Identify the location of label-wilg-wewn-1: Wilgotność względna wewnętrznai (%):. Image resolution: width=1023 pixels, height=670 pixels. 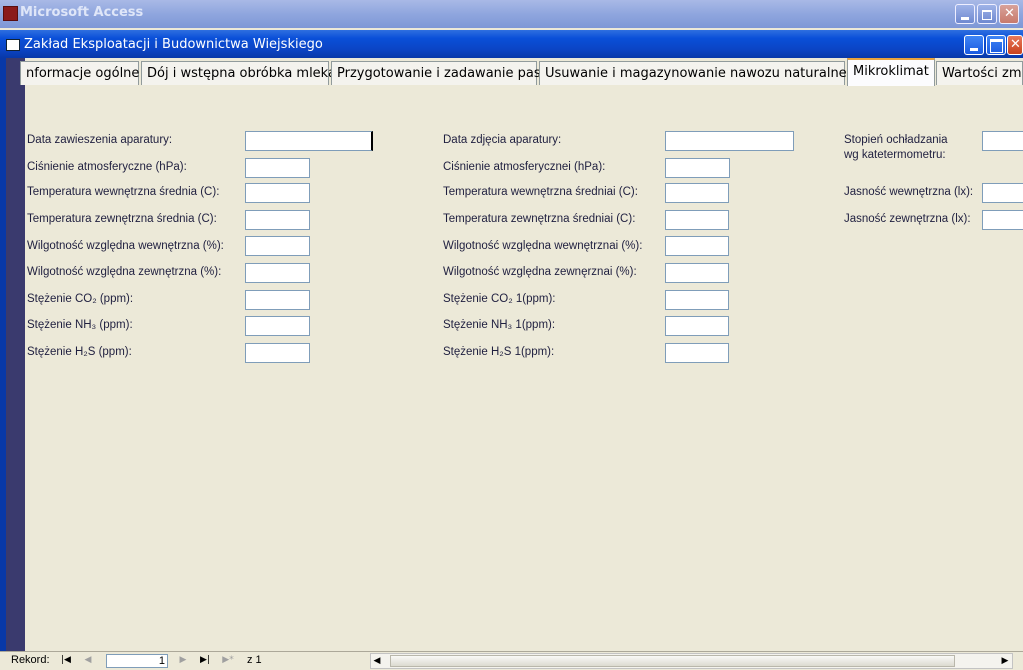
(543, 246).